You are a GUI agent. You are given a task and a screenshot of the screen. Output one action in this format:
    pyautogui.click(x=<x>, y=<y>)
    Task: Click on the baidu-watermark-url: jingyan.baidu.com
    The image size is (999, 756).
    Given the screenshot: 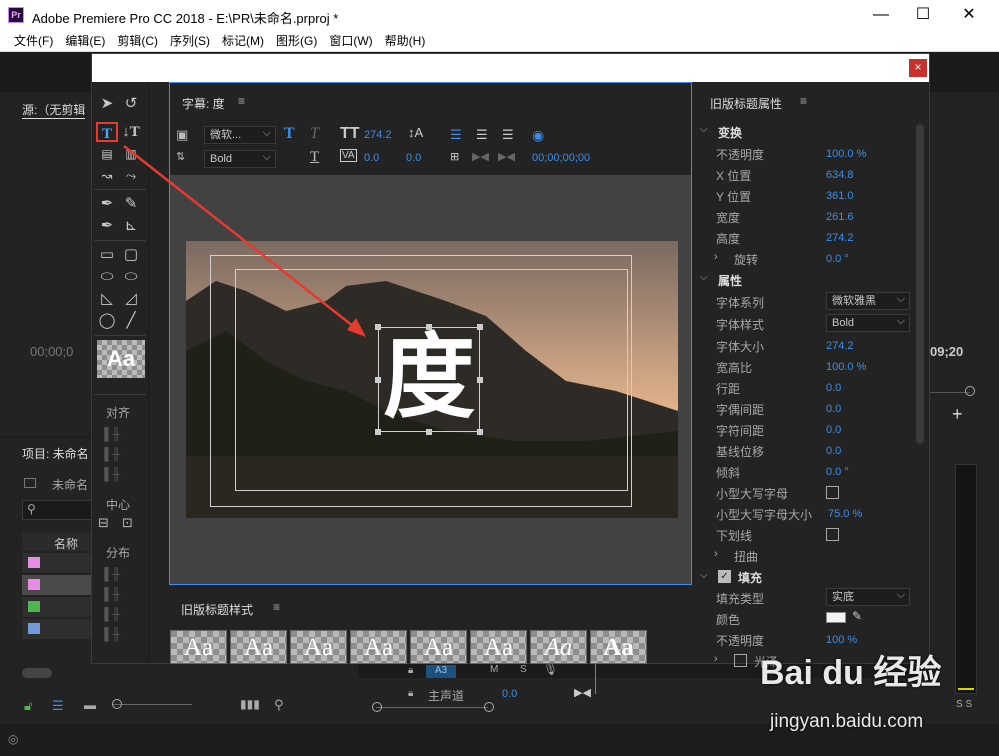 What is the action you would take?
    pyautogui.click(x=847, y=721)
    